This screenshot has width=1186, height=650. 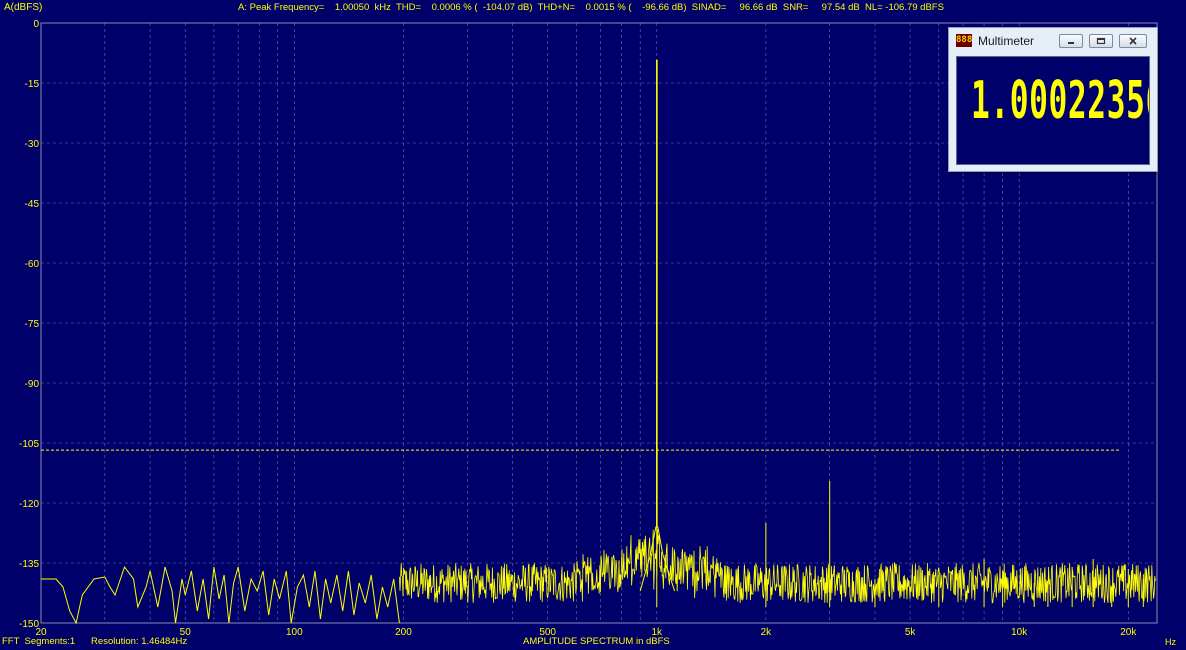 I want to click on x-tick-label: 20k, so click(x=1128, y=632).